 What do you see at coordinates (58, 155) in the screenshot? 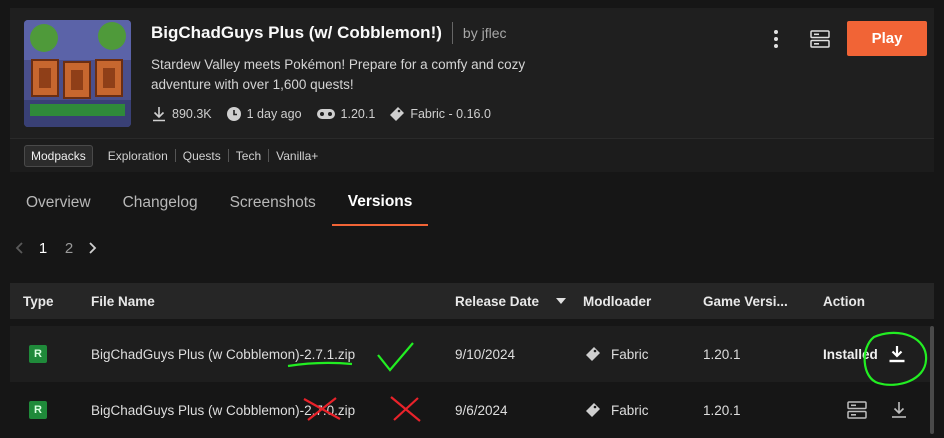
I see `tag-modpacks: Modpacks` at bounding box center [58, 155].